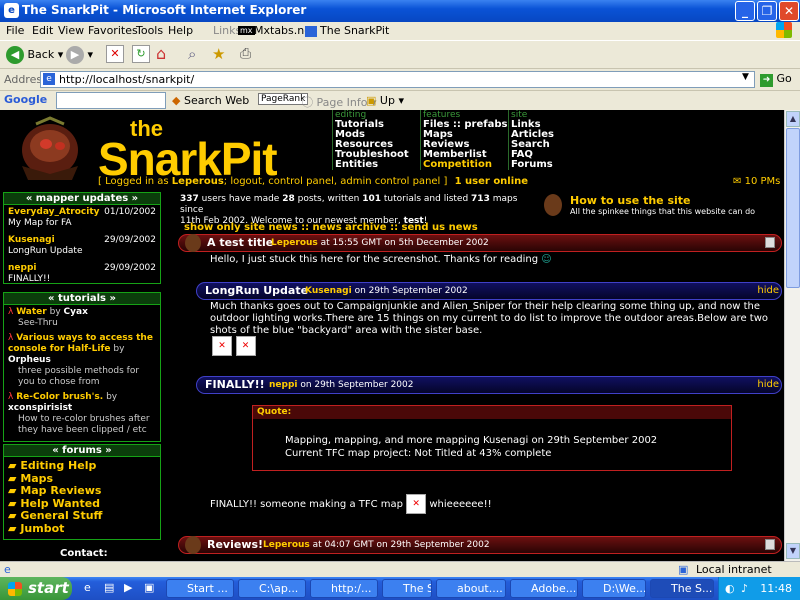 The width and height of the screenshot is (800, 600). I want to click on vertical-scrollbar: ▲ ▼, so click(792, 335).